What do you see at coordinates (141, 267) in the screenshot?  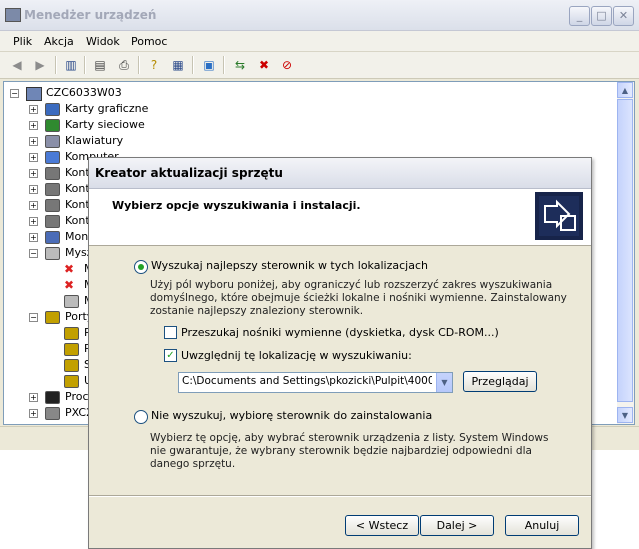 I see `search-option-radio` at bounding box center [141, 267].